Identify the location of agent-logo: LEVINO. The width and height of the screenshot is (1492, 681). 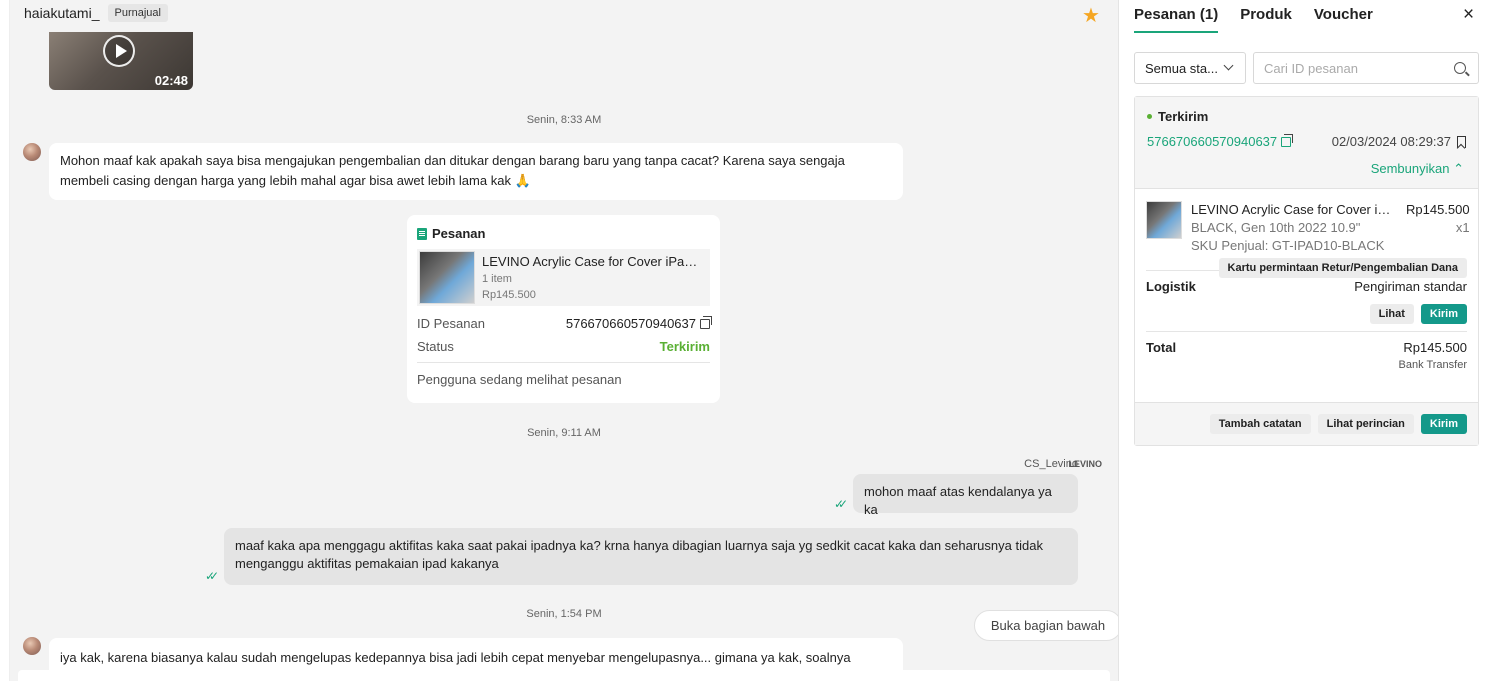
(1085, 464).